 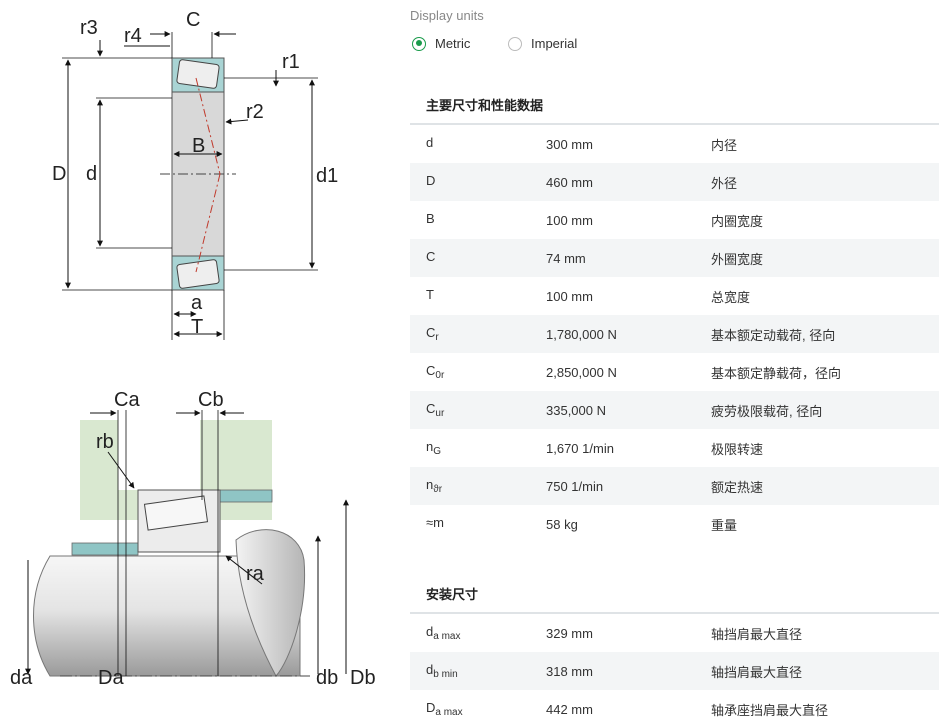 I want to click on label-ca: Ca, so click(x=127, y=400).